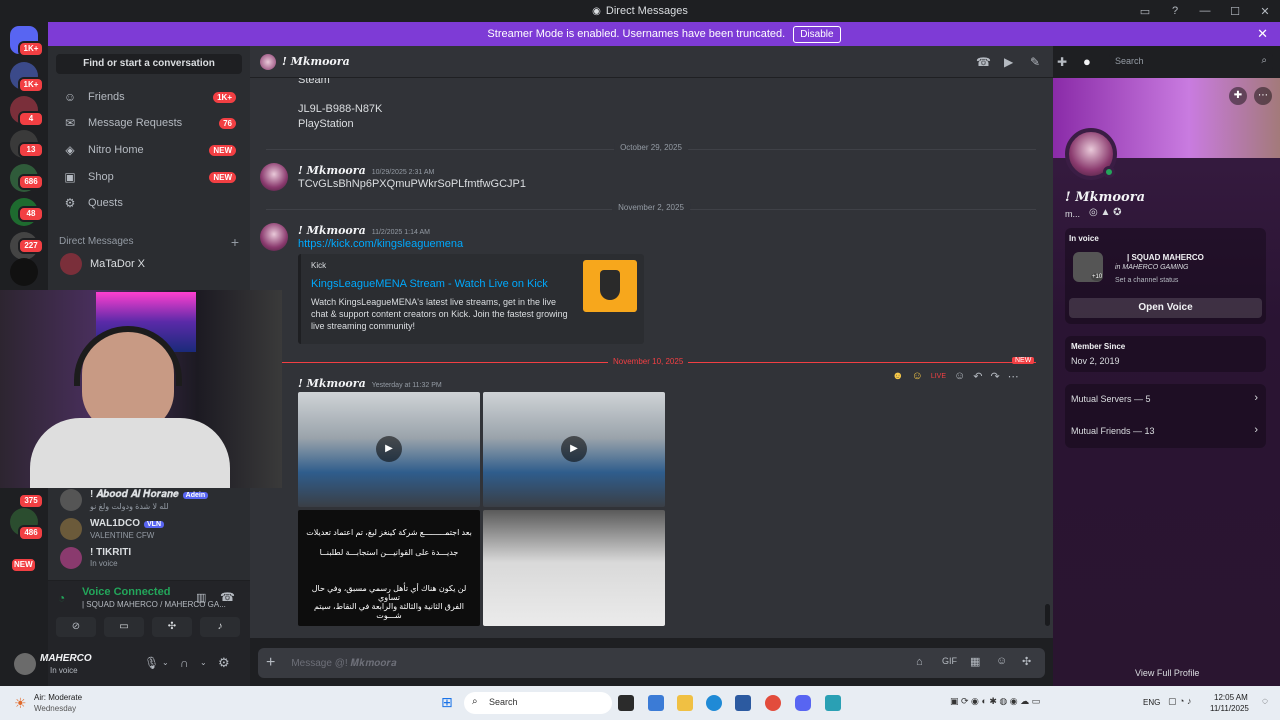  I want to click on apps-icon: ✣, so click(1026, 661).